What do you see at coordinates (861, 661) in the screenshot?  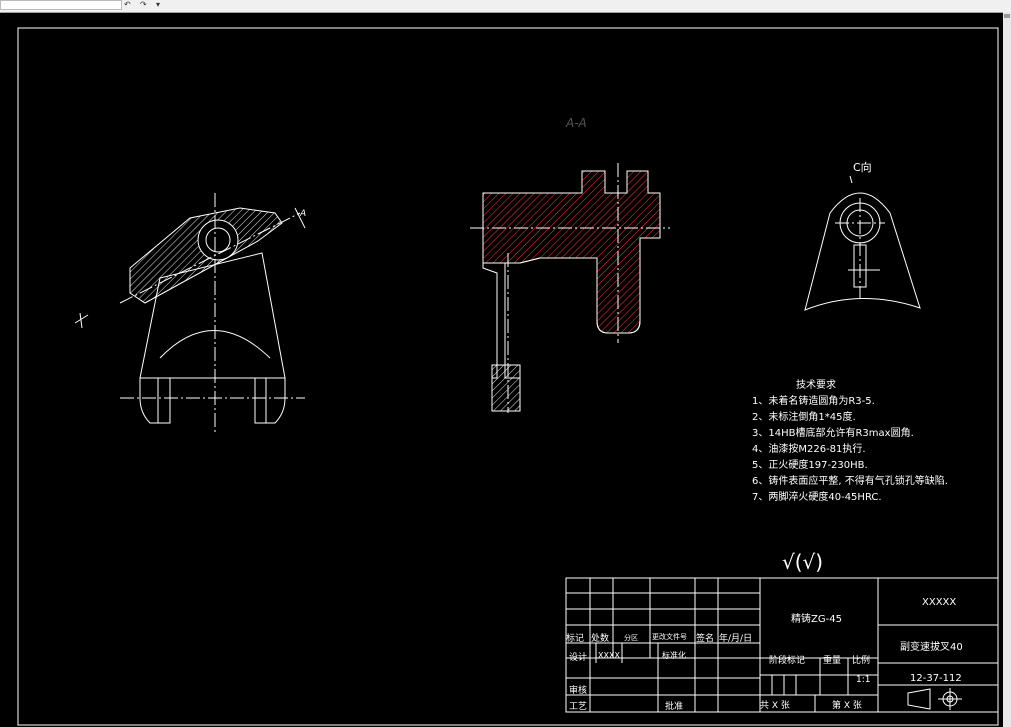 I see `label-scale: 比例` at bounding box center [861, 661].